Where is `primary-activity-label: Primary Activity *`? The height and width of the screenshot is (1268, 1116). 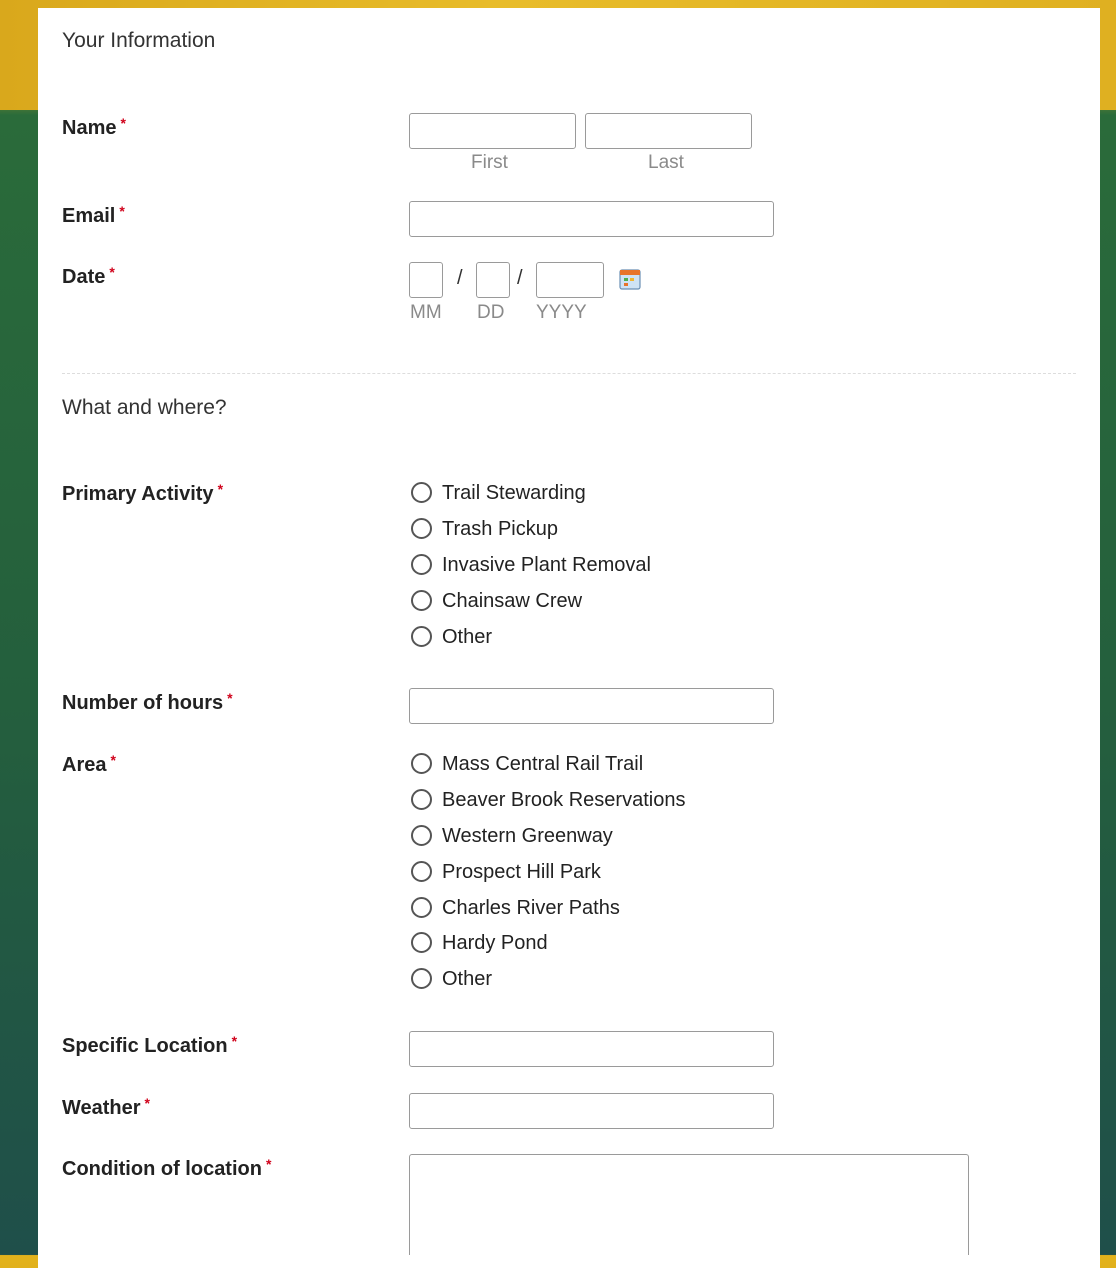 primary-activity-label: Primary Activity * is located at coordinates (143, 493).